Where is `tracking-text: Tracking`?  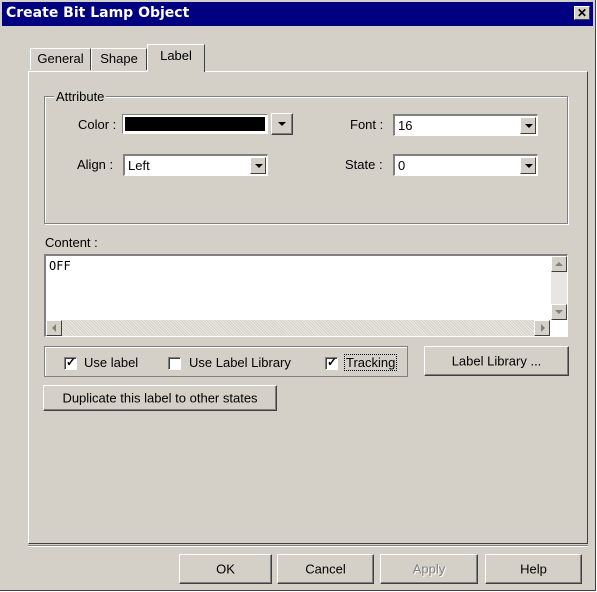 tracking-text: Tracking is located at coordinates (371, 362).